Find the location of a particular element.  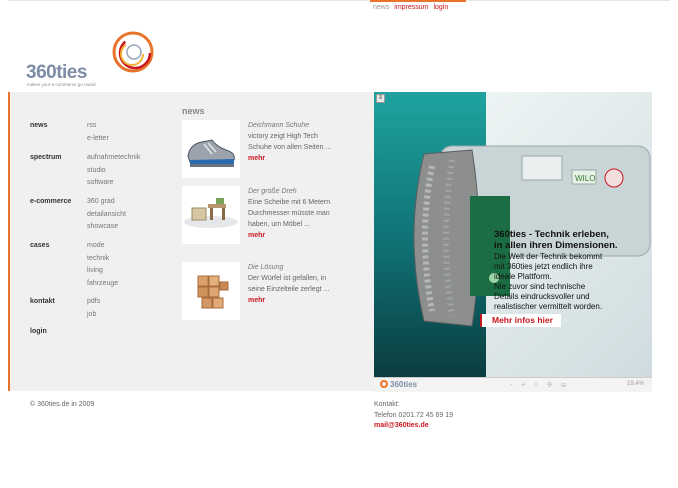

logo-wordmark: 360ties is located at coordinates (56, 72).